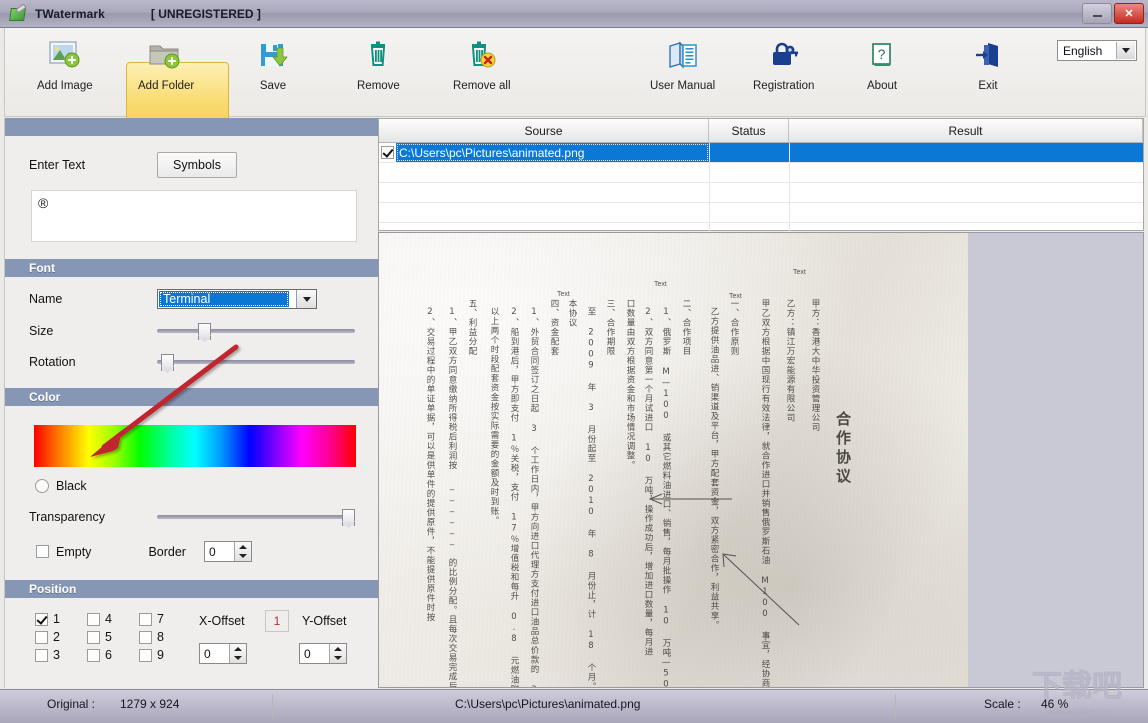 This screenshot has height=723, width=1148. I want to click on question-book-icon: ?, so click(882, 55).